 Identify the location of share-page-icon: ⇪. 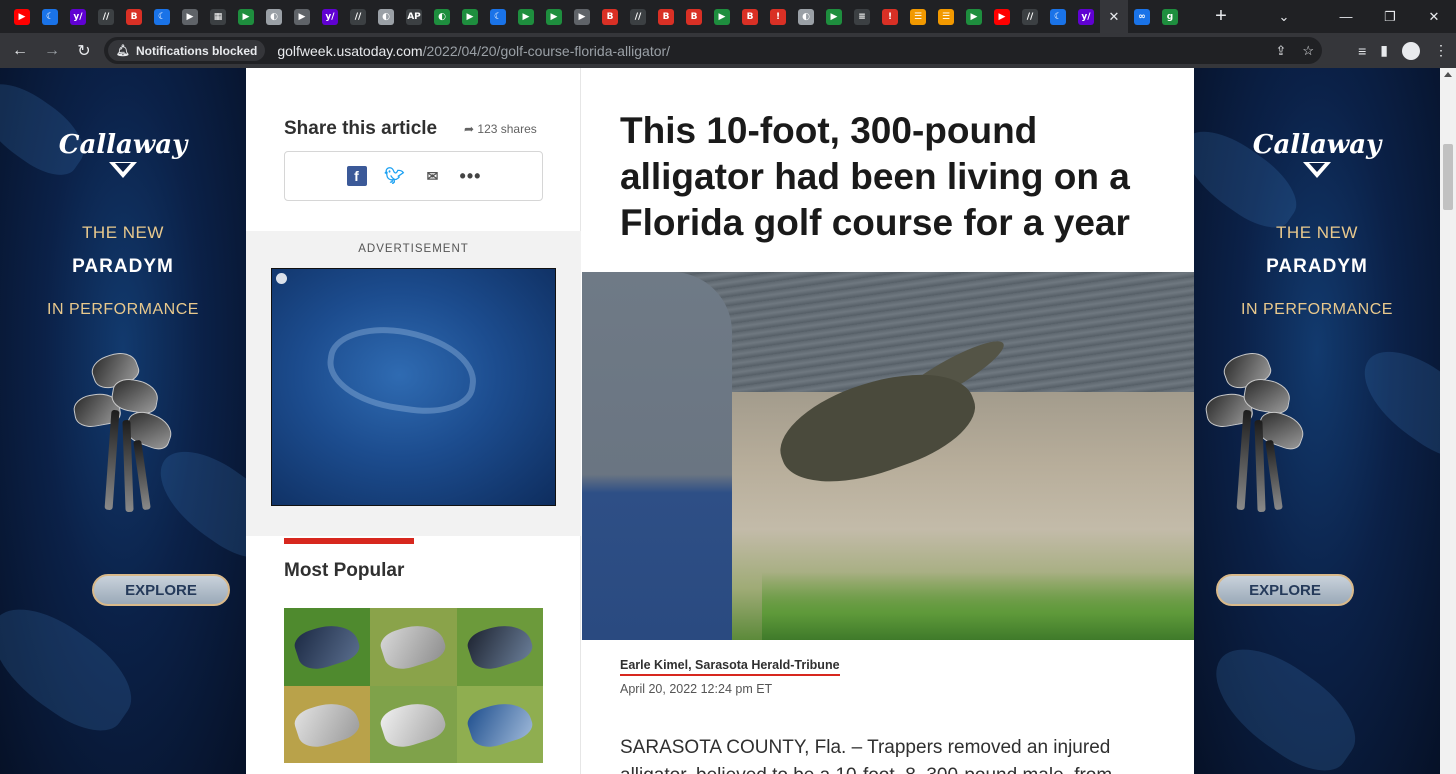
(1280, 51).